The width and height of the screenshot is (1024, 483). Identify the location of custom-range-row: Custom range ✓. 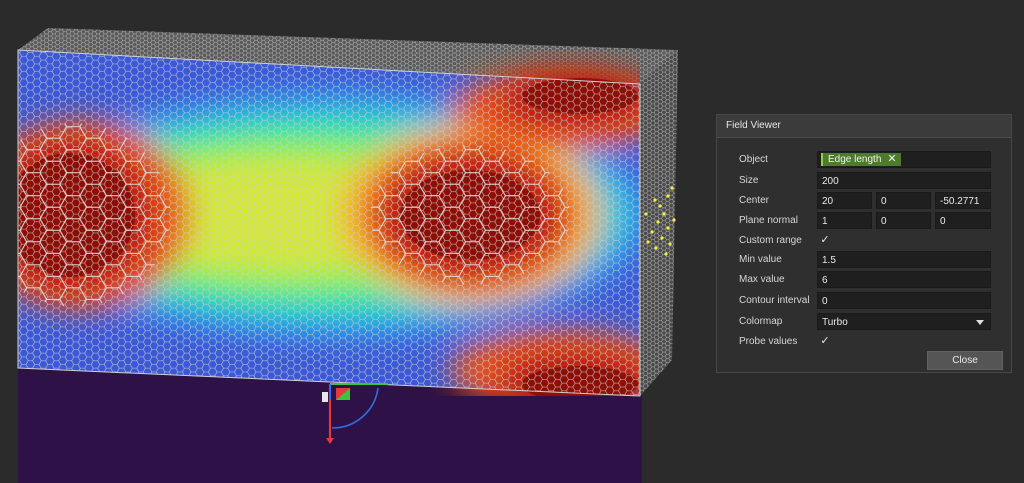
(865, 241).